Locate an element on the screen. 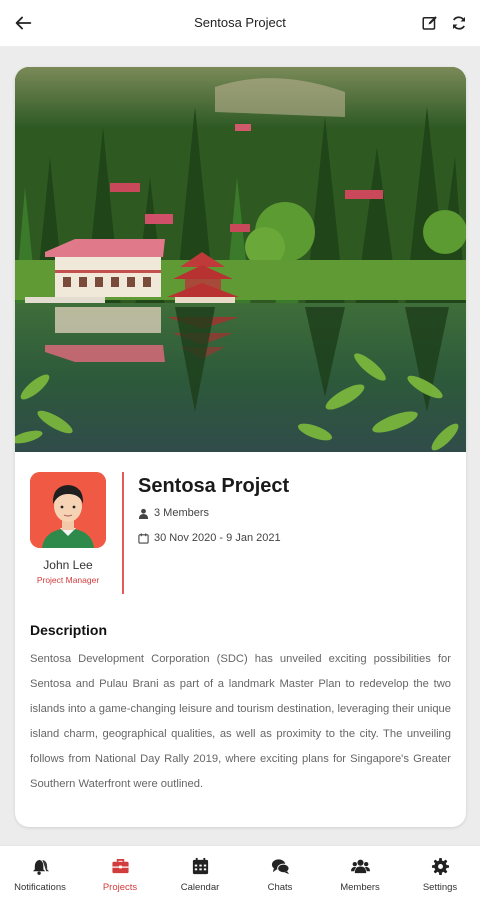 Image resolution: width=480 pixels, height=900 pixels. manager-role: Project Manager is located at coordinates (68, 580).